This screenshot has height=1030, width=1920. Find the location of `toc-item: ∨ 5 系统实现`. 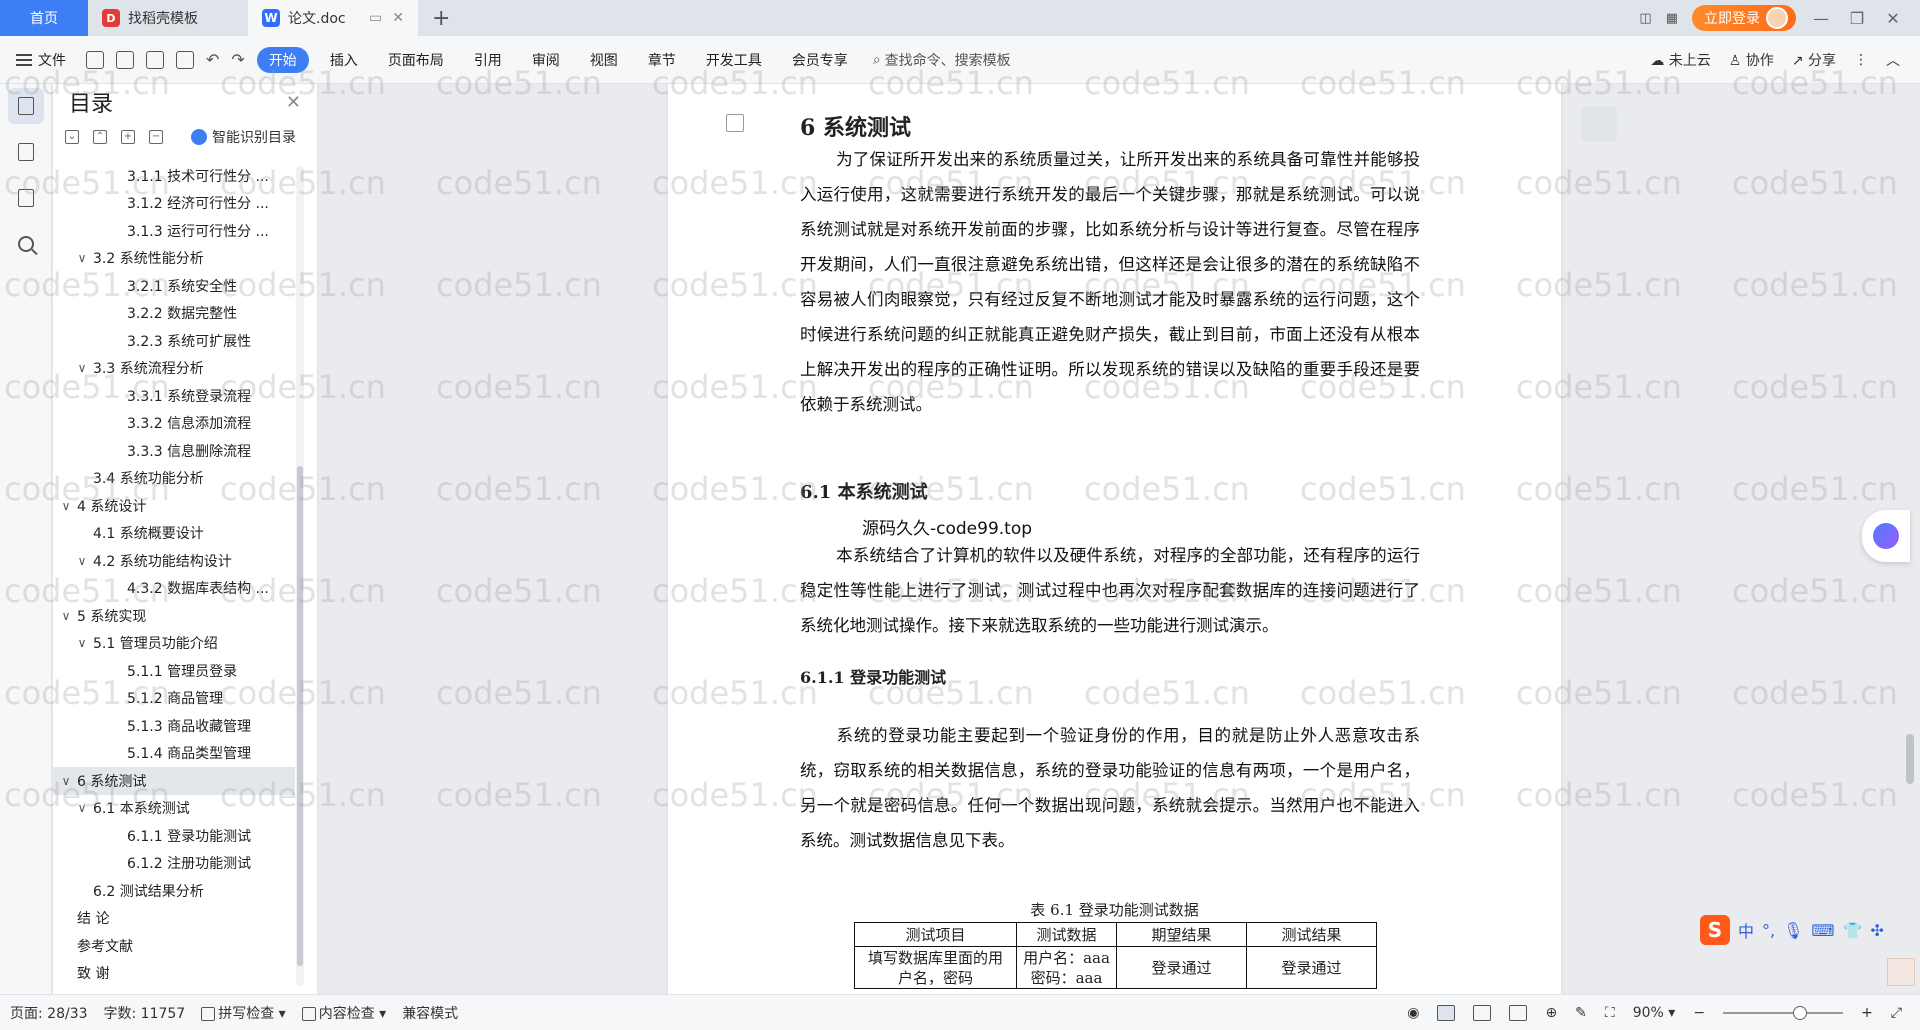

toc-item: ∨ 5 系统实现 is located at coordinates (174, 616).